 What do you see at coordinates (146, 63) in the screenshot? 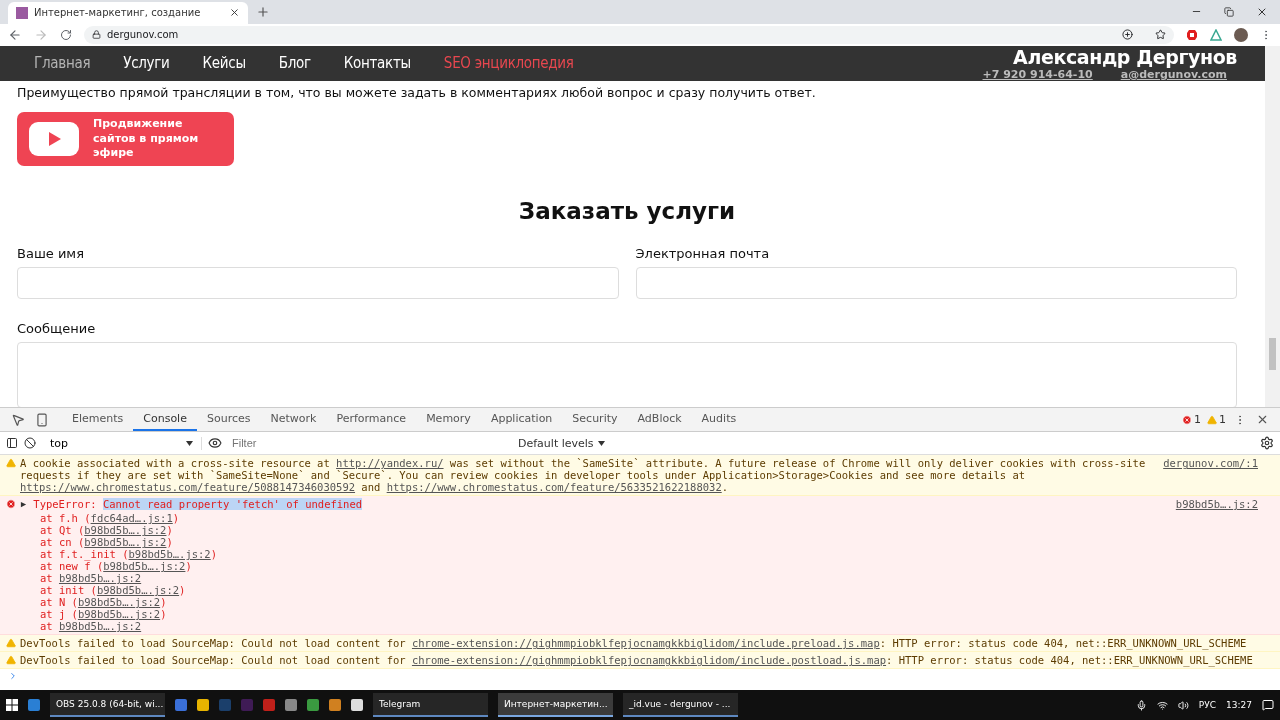
I see `nav-link: Услуги` at bounding box center [146, 63].